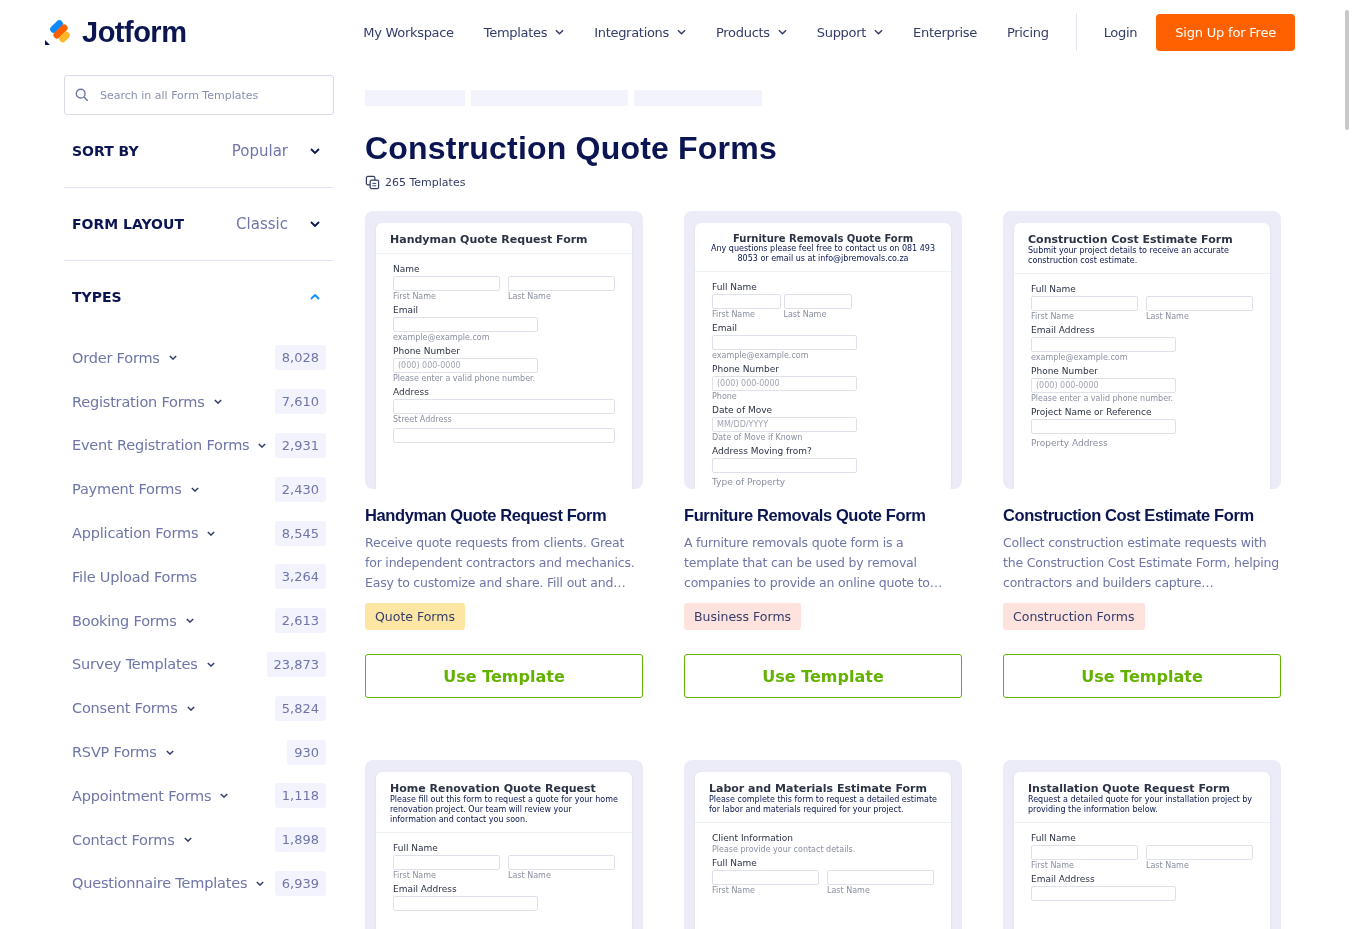 The width and height of the screenshot is (1353, 929). I want to click on preview-field-label: Name, so click(407, 269).